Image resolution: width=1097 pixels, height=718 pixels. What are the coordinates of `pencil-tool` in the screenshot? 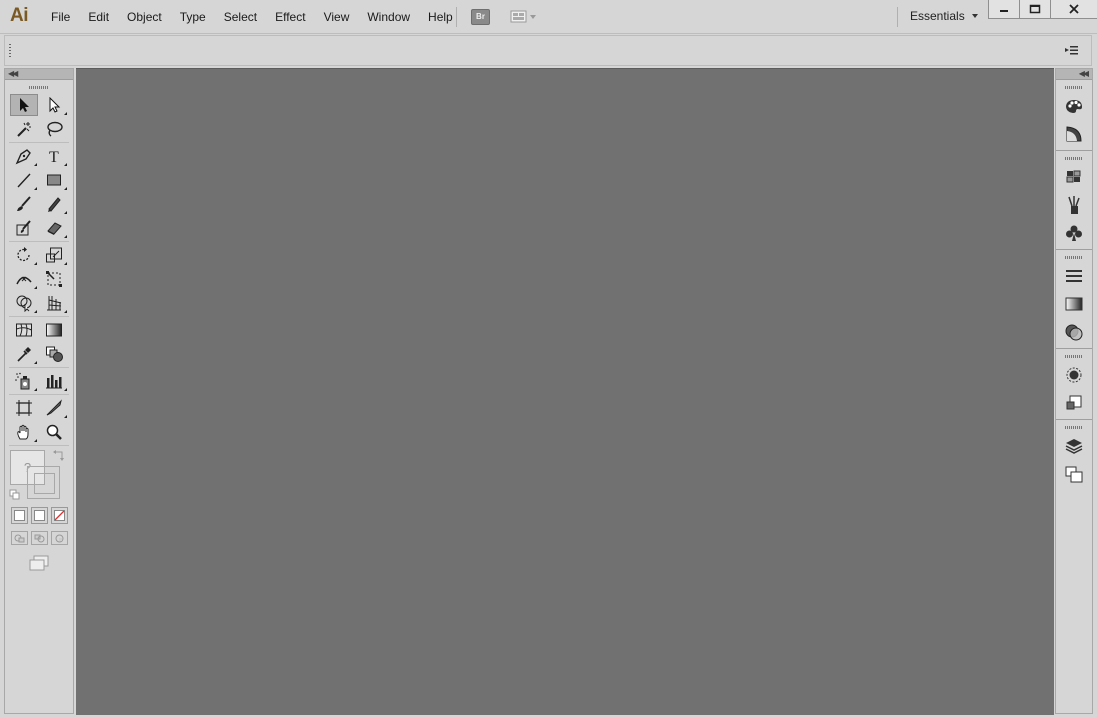 It's located at (54, 204).